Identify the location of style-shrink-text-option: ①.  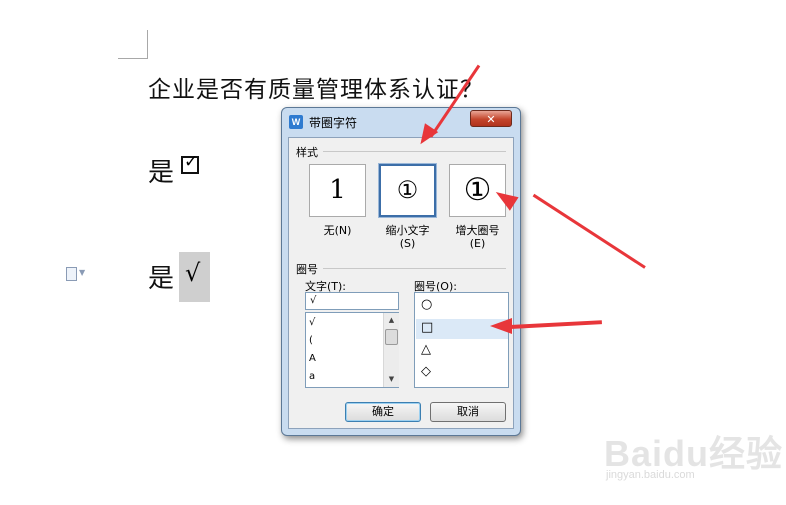
(407, 190).